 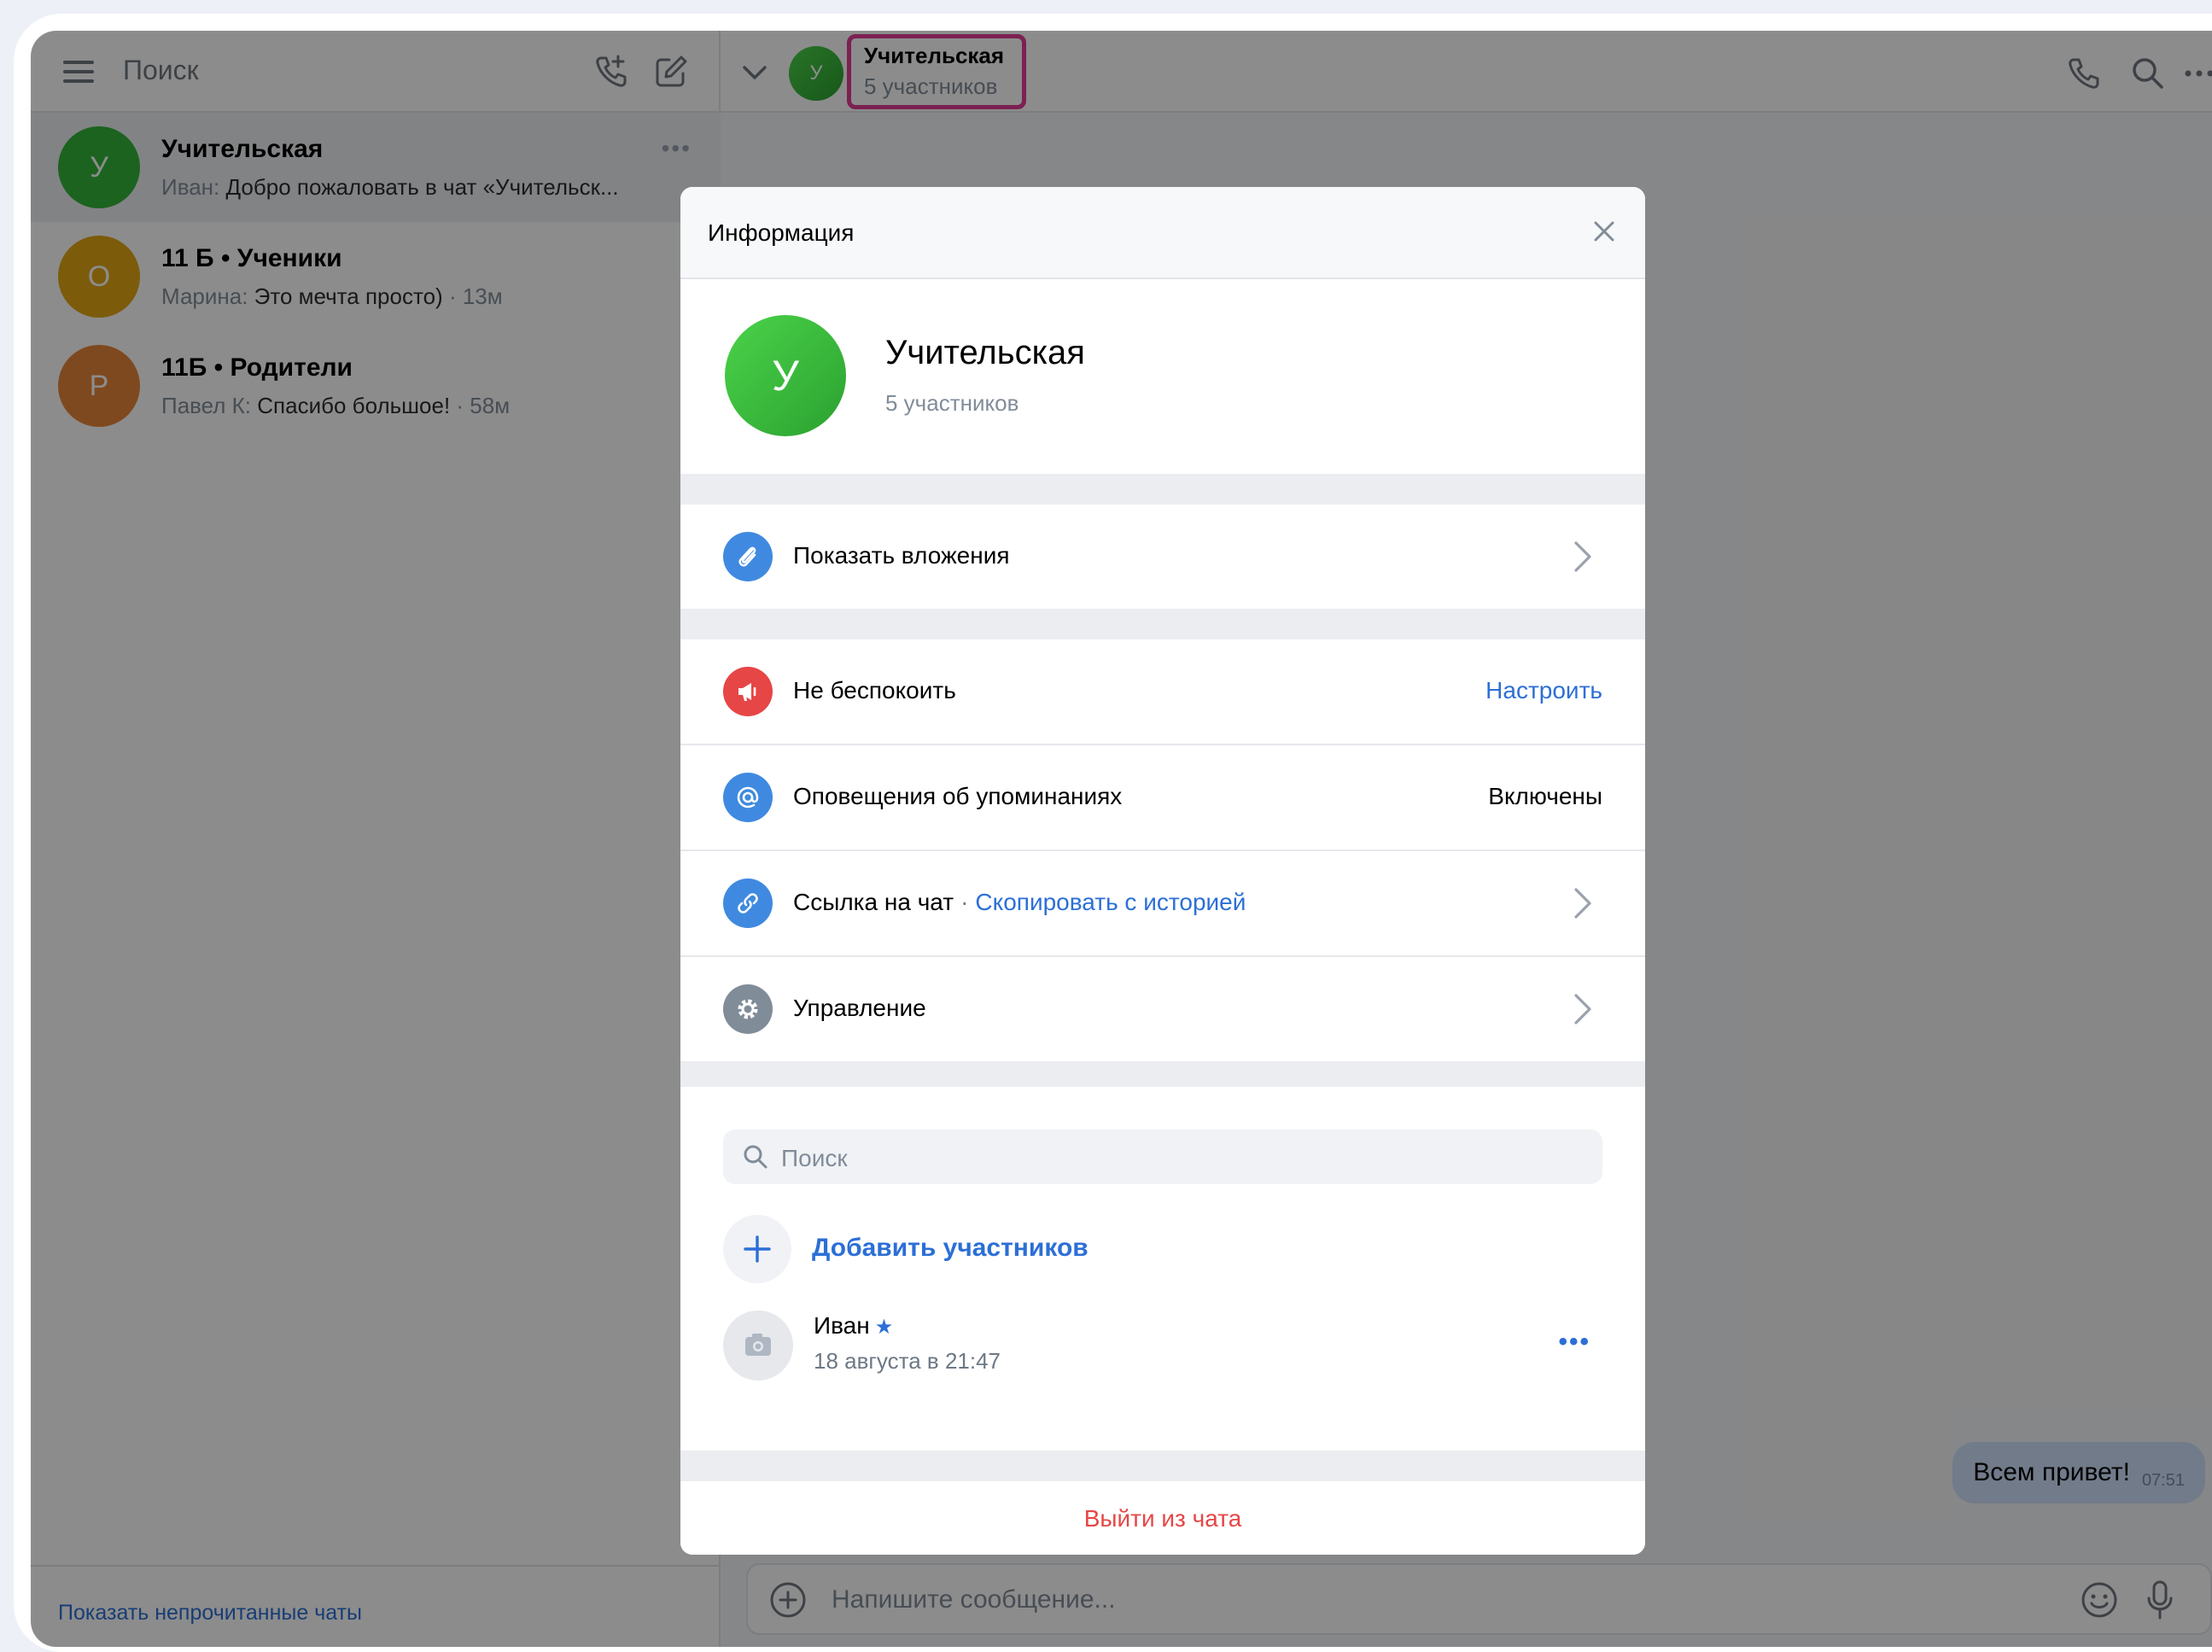 I want to click on dialog-title: Информация, so click(x=782, y=232).